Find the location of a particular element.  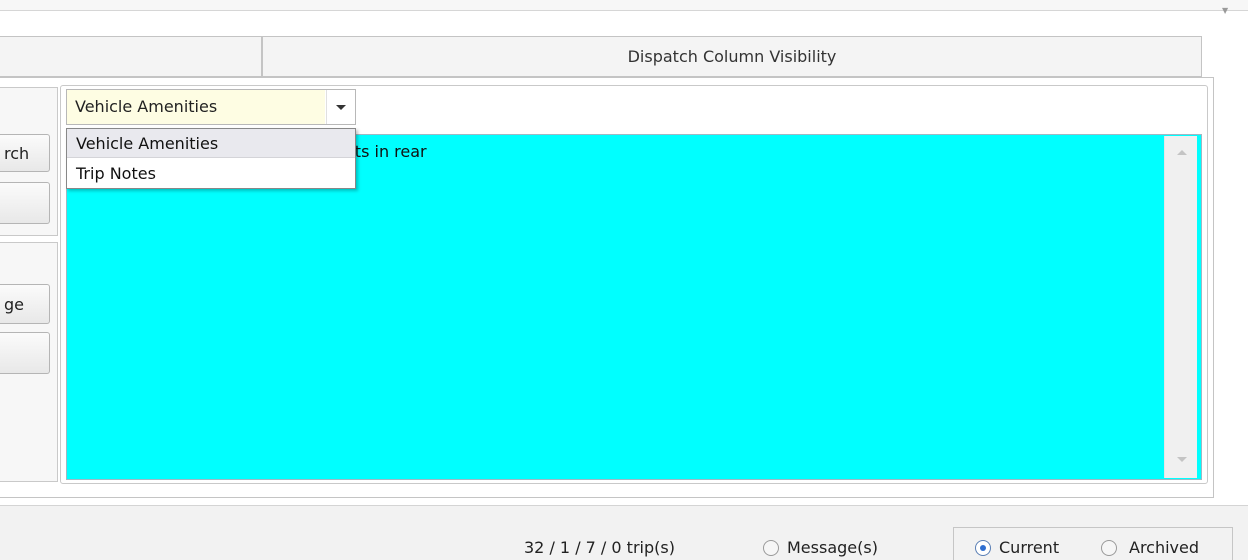

group-separator is located at coordinates (29, 239).